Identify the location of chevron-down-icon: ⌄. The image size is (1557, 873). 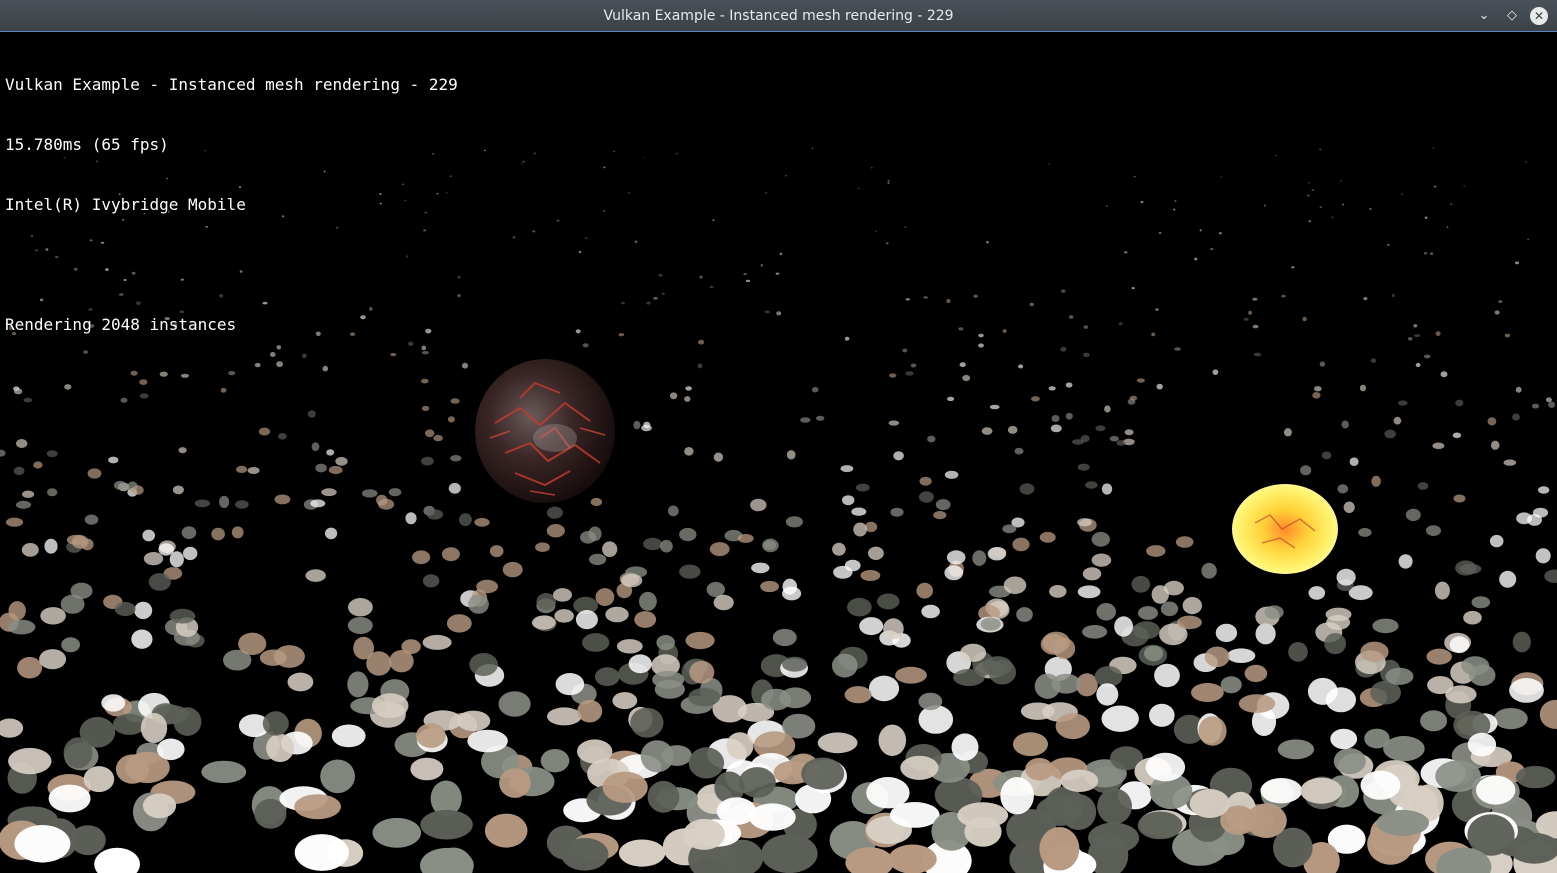
(1484, 16).